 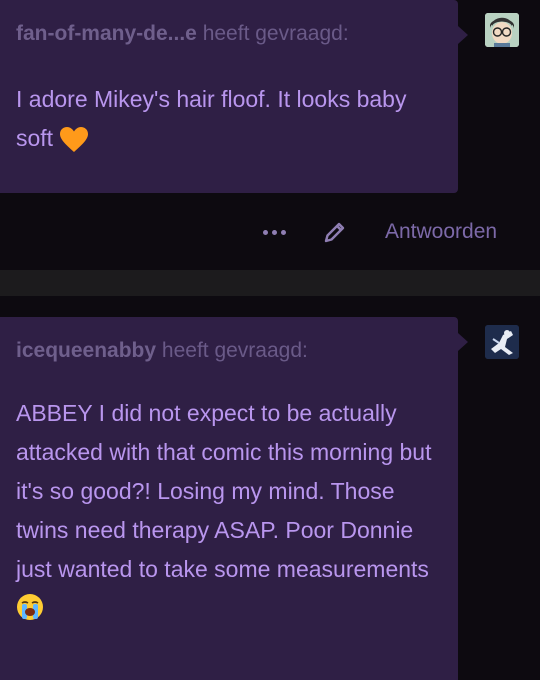 What do you see at coordinates (106, 33) in the screenshot?
I see `asker-name-link: fan-of-many-de...e` at bounding box center [106, 33].